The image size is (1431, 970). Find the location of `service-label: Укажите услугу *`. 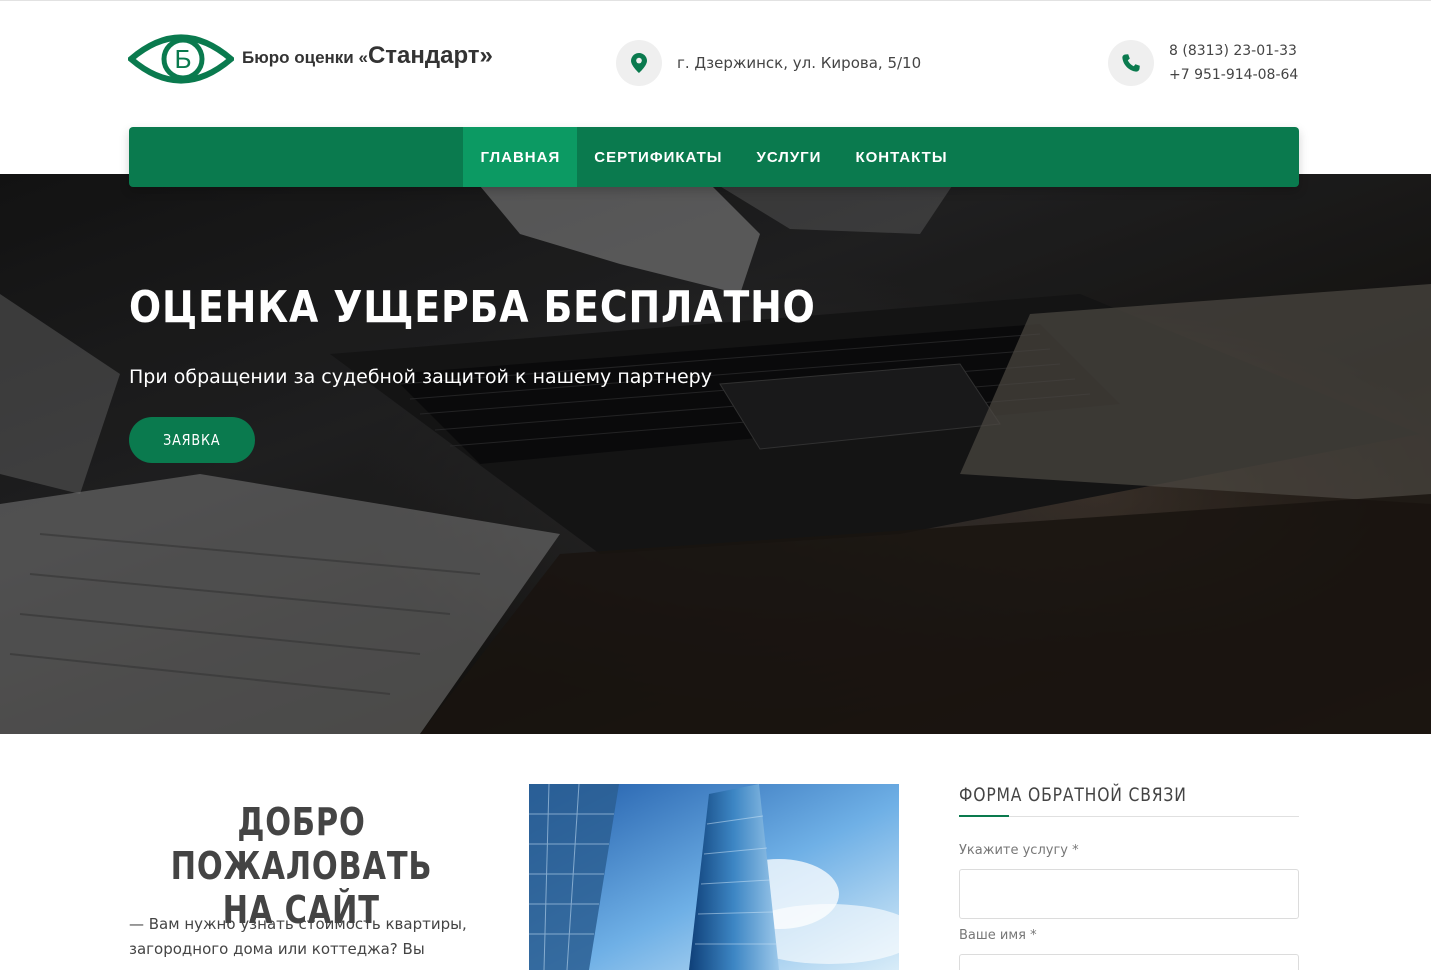

service-label: Укажите услугу * is located at coordinates (1019, 850).